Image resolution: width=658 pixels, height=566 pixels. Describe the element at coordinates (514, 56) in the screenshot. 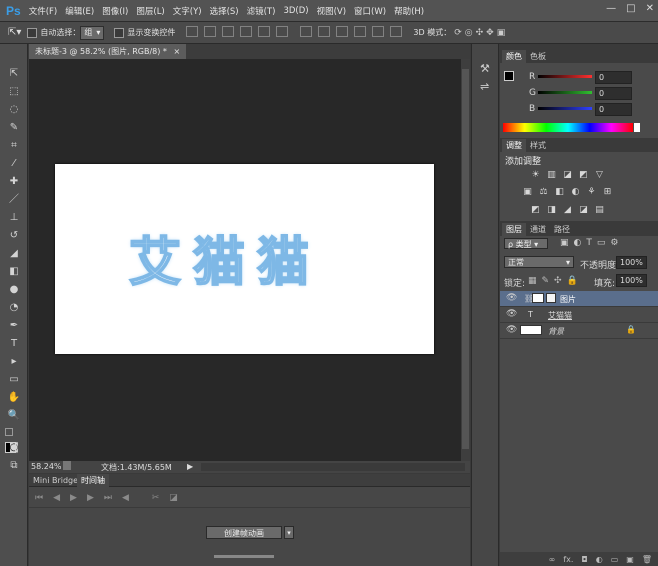

I see `tab-color: 颜色` at that location.